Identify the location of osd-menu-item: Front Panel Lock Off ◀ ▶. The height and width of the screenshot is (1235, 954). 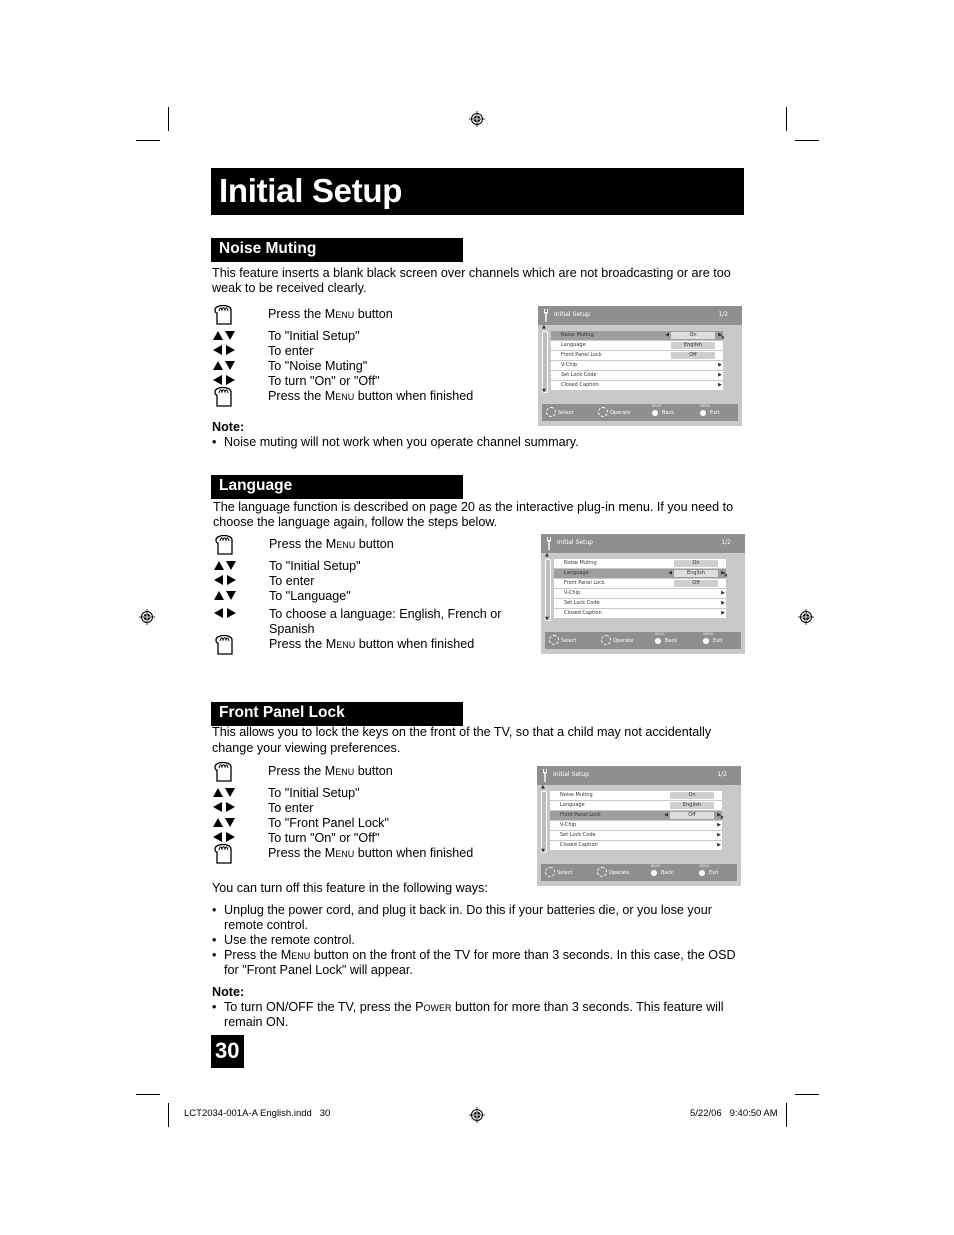
(636, 815).